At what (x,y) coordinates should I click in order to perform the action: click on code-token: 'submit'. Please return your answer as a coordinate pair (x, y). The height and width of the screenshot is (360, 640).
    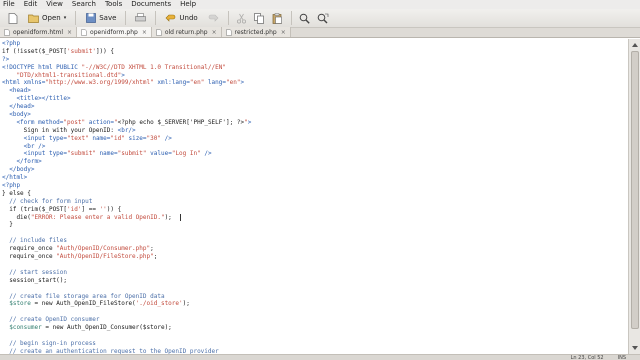
    Looking at the image, I should click on (81, 51).